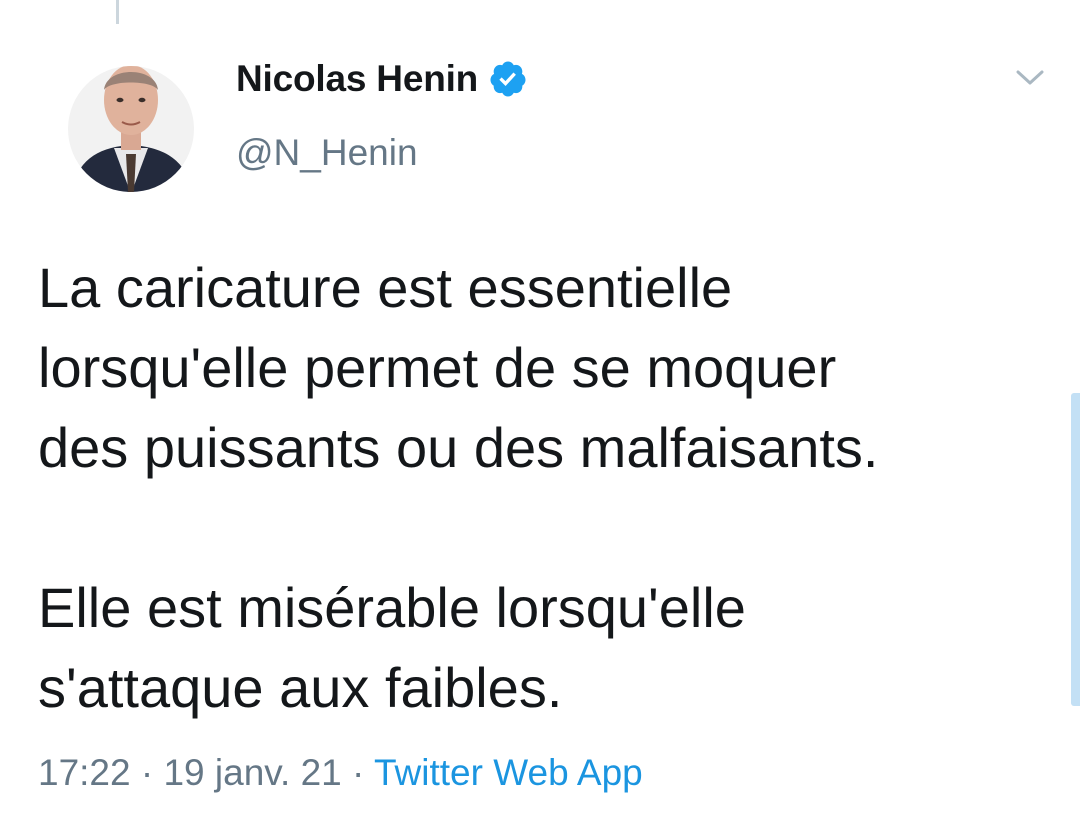 This screenshot has height=836, width=1080. Describe the element at coordinates (327, 153) in the screenshot. I see `author-handle: @N_Henin` at that location.